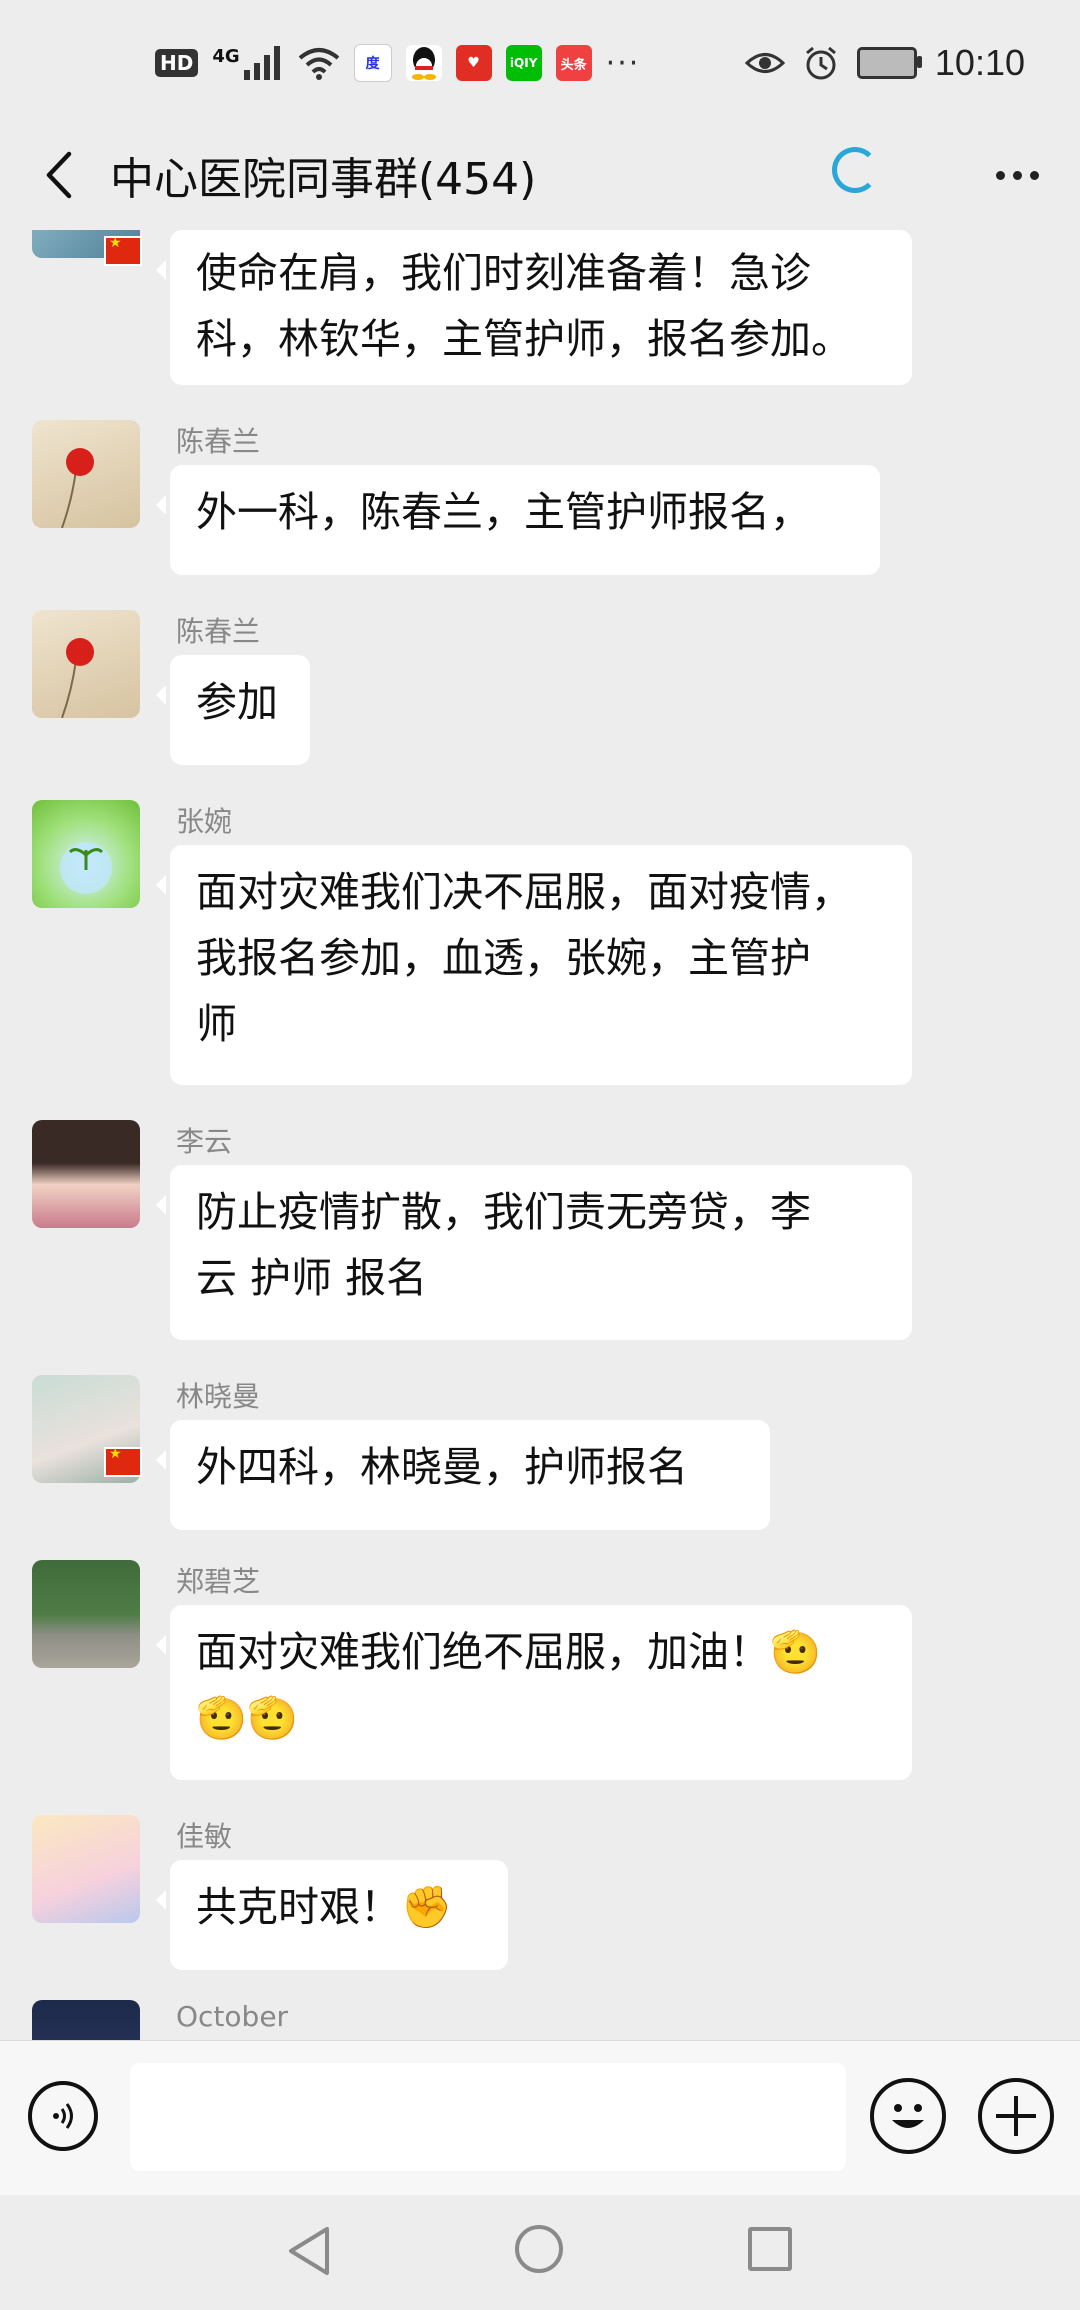 This screenshot has height=2310, width=1080. What do you see at coordinates (523, 63) in the screenshot?
I see `iqiyi-app-icon: iQIY` at bounding box center [523, 63].